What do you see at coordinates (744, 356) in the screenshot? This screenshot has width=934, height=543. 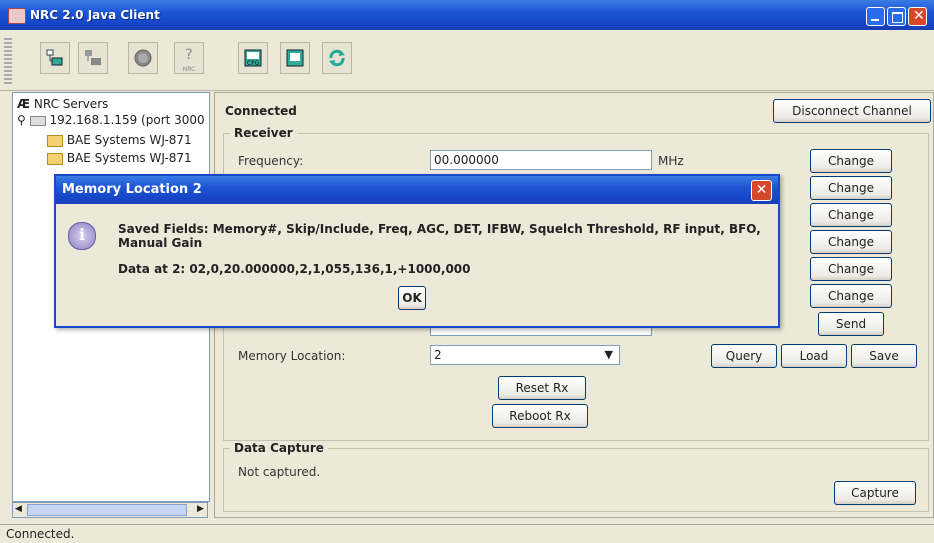 I see `query-button: Query` at bounding box center [744, 356].